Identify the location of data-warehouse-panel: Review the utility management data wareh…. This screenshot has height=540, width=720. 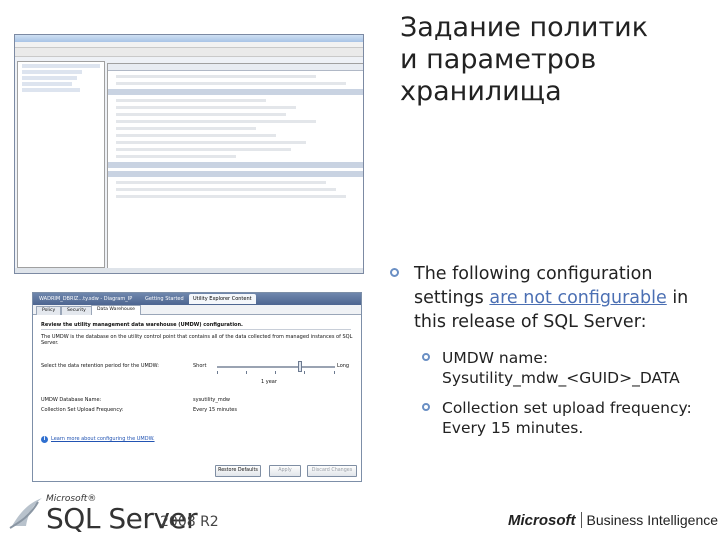
(197, 398).